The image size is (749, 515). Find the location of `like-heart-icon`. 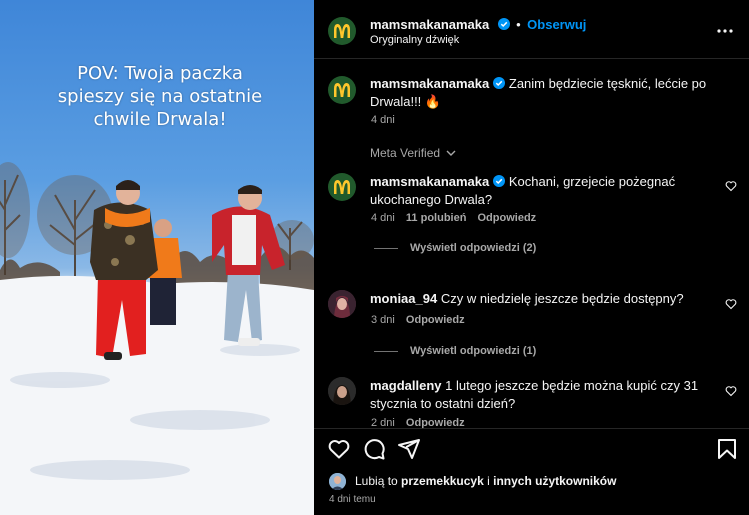

like-heart-icon is located at coordinates (339, 449).